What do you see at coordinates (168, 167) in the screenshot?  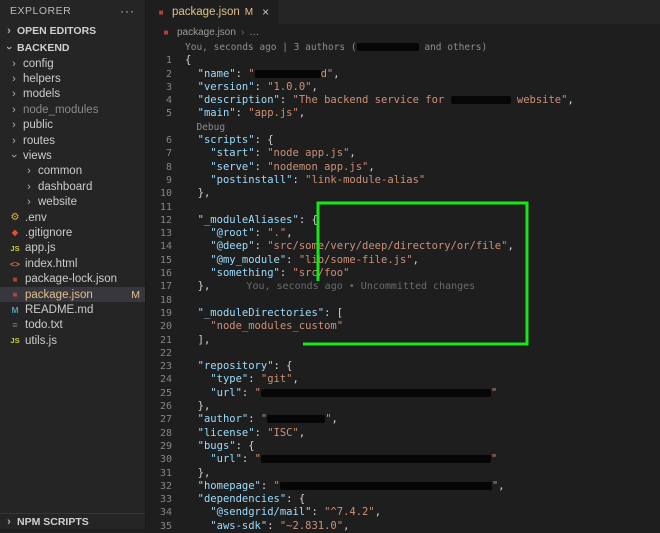 I see `line-number: 8` at bounding box center [168, 167].